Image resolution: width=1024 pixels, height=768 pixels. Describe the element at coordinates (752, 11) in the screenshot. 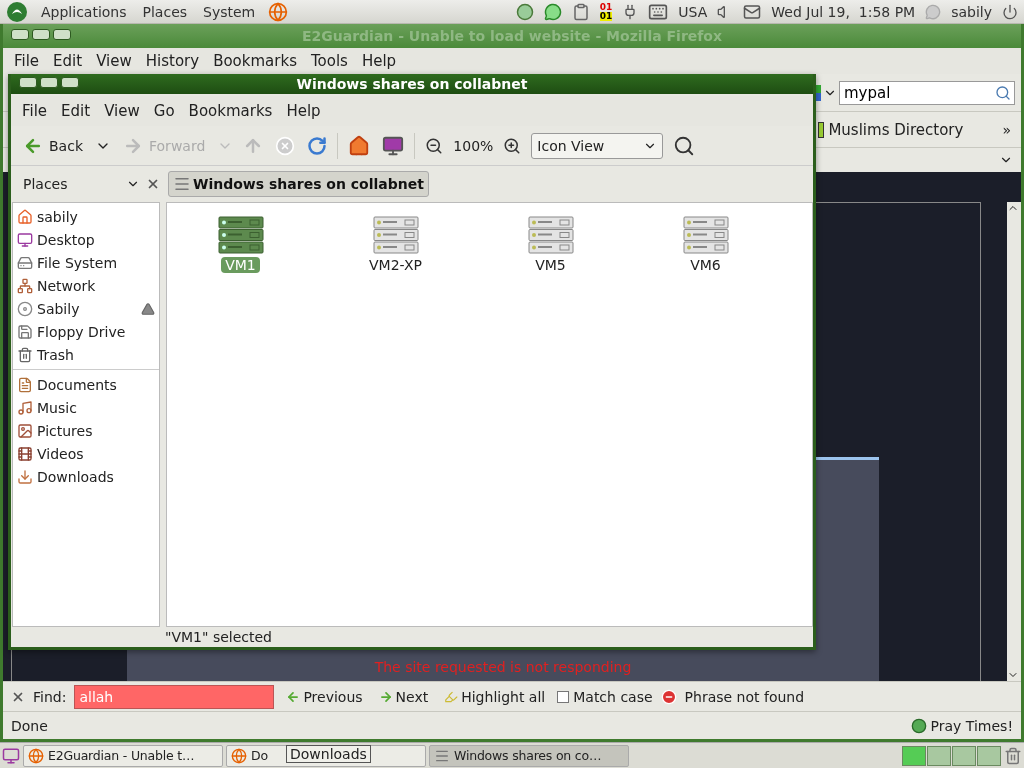

I see `mail-icon` at that location.